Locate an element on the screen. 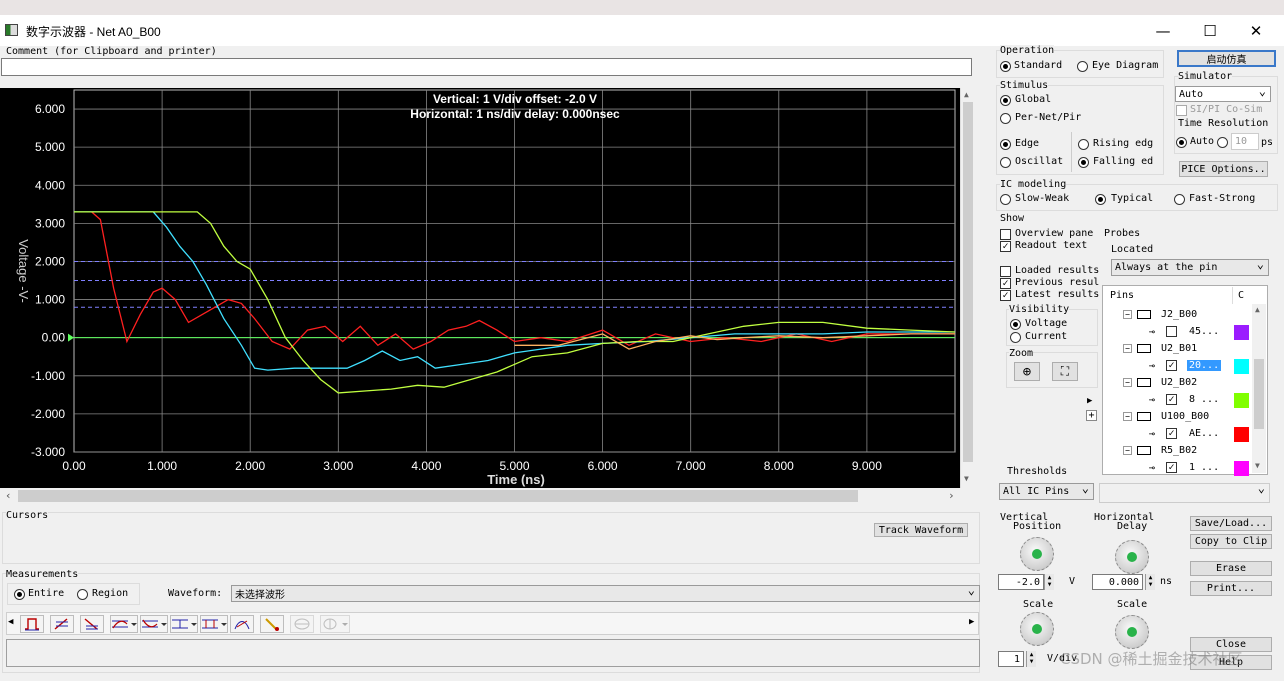 This screenshot has height=681, width=1284. falling-edge-radio is located at coordinates (1083, 162).